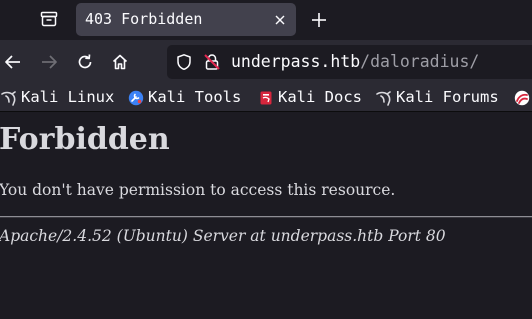  What do you see at coordinates (420, 61) in the screenshot?
I see `url-path: /daloradius/` at bounding box center [420, 61].